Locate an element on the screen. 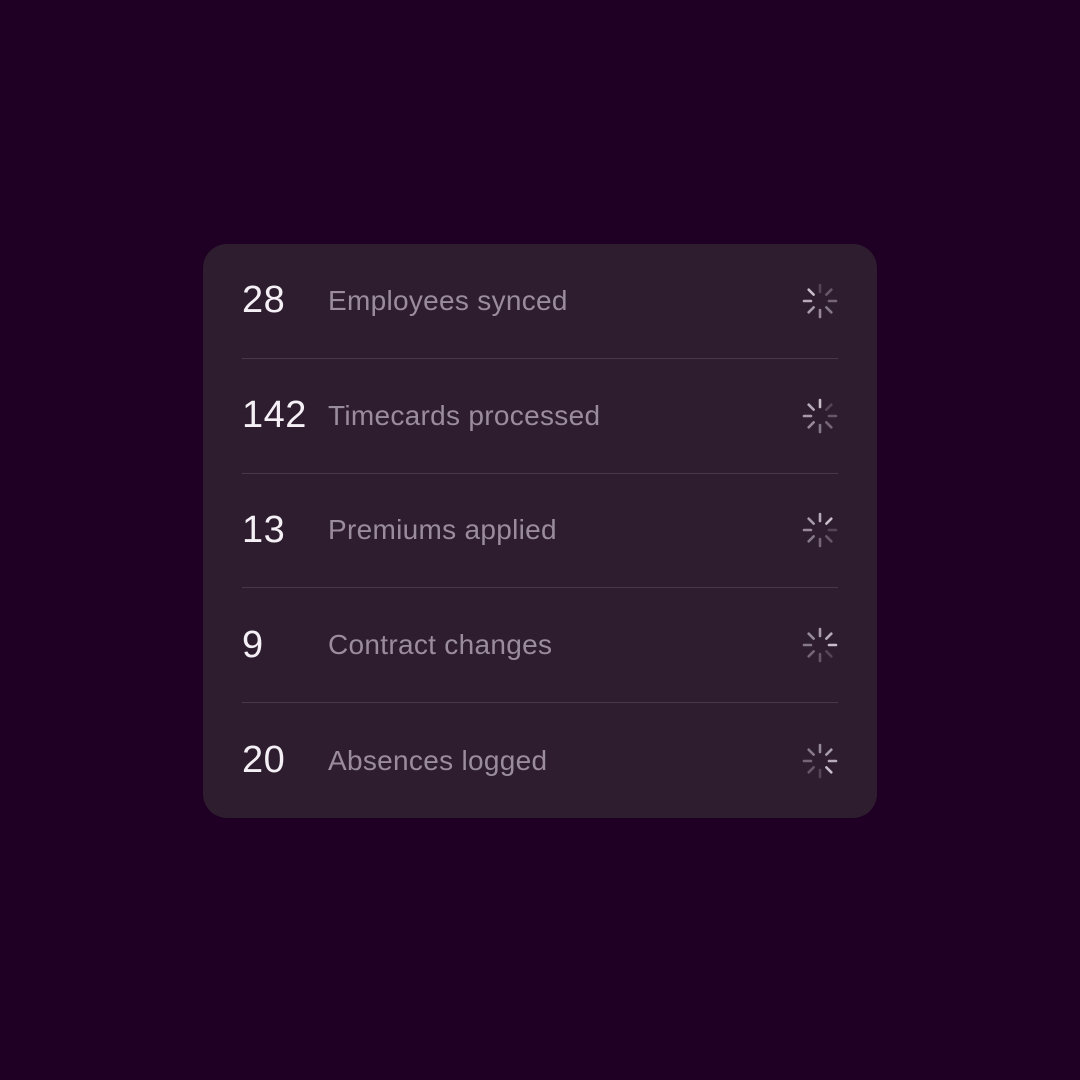  list-item: 20 Absences logged is located at coordinates (540, 760).